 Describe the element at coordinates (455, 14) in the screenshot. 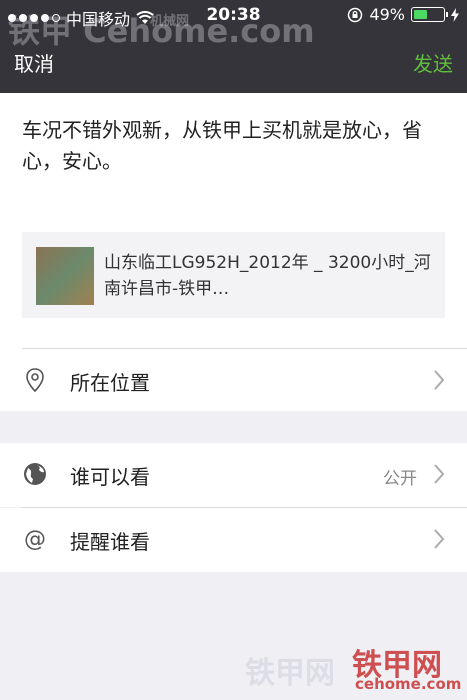

I see `charging-bolt-icon` at that location.